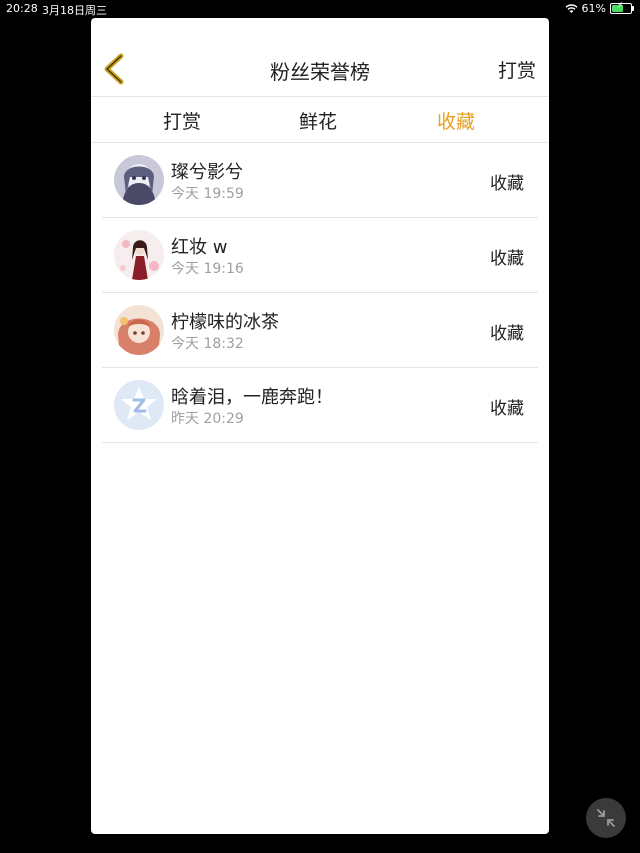  I want to click on fan-name: 晗着泪，一鹿奔跑！, so click(252, 397).